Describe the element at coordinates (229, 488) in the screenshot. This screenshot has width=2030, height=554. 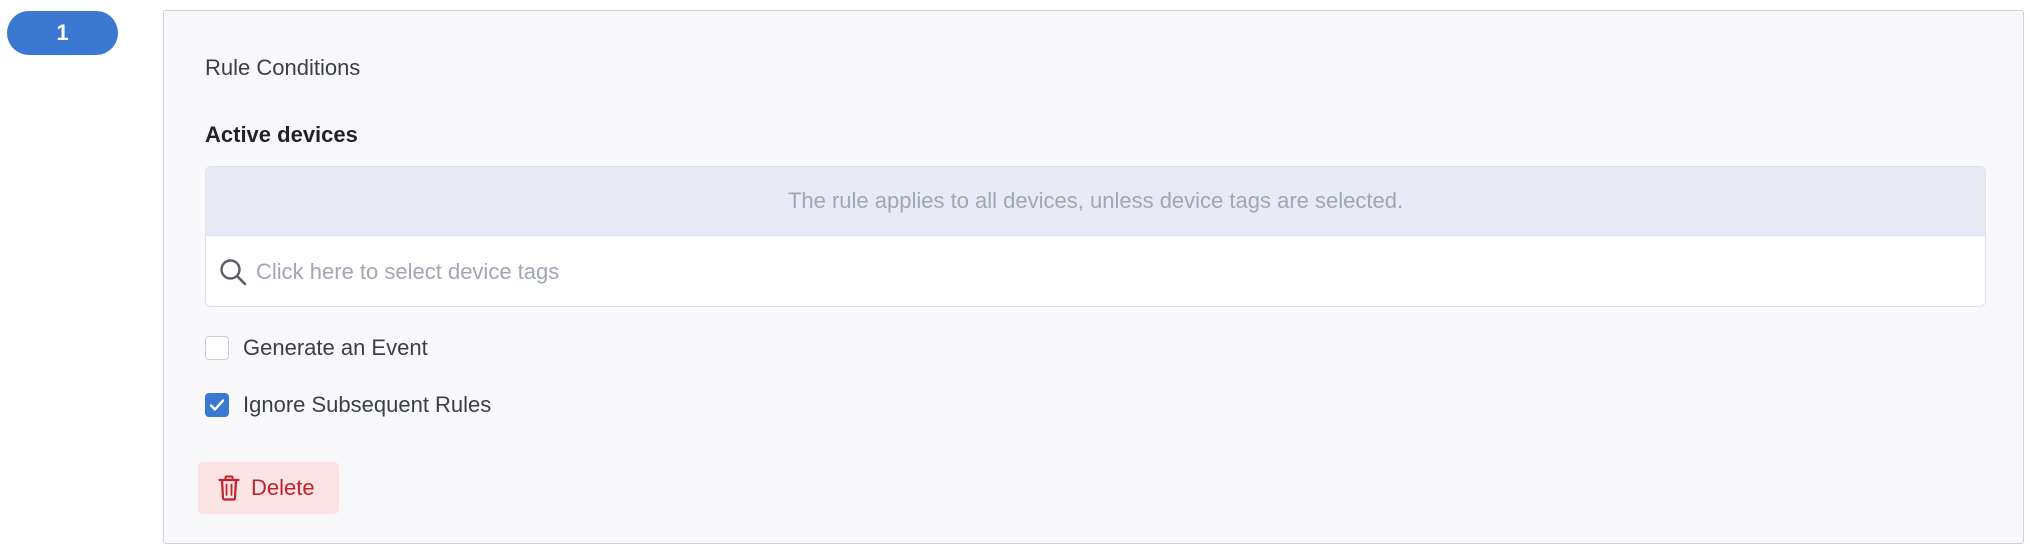
I see `trash-icon` at that location.